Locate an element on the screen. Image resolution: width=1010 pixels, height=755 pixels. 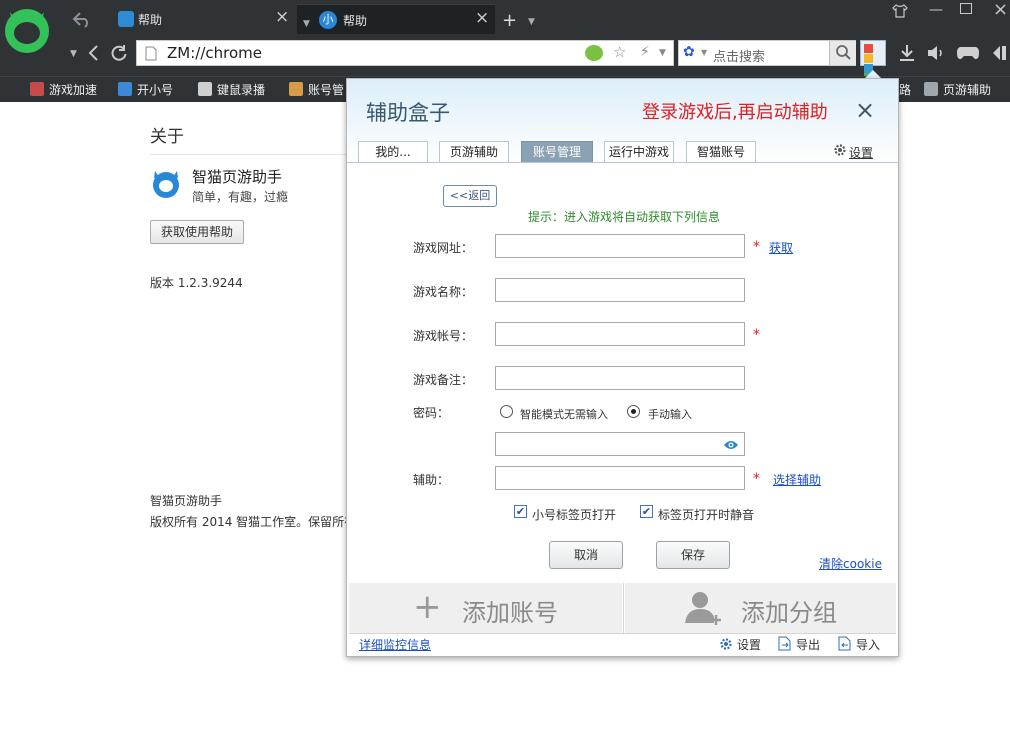
bookmark-open-alt-account: 开小号 is located at coordinates (145, 90).